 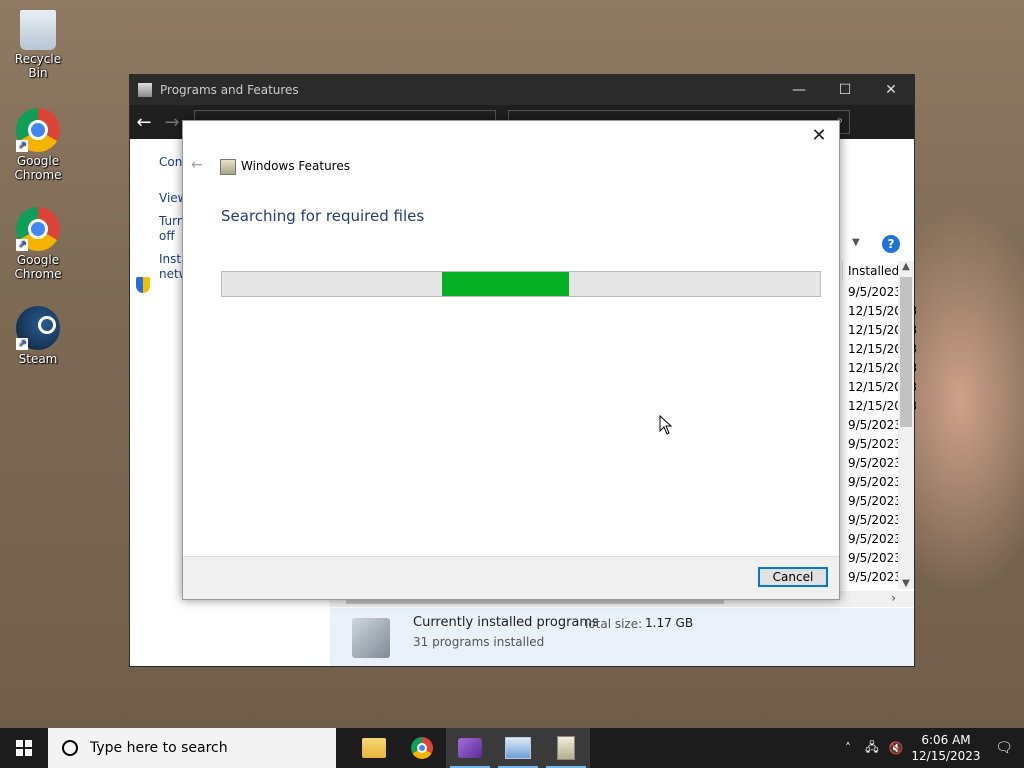 What do you see at coordinates (891, 90) in the screenshot?
I see `close-button: ✕` at bounding box center [891, 90].